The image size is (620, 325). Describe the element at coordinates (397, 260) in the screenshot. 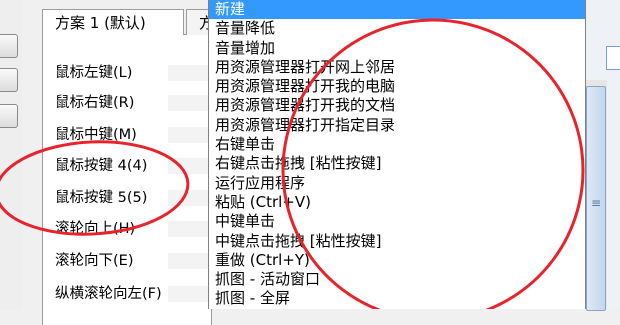

I see `dropdown-item: 重做 (Ctrl+Y)` at that location.